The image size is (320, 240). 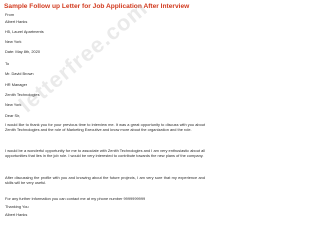 What do you see at coordinates (16, 84) in the screenshot?
I see `recipient-role: HR Manager` at bounding box center [16, 84].